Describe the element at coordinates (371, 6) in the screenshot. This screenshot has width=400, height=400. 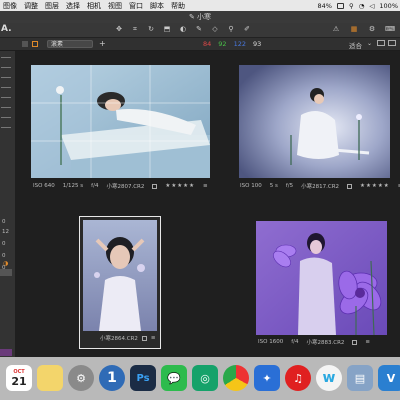
I see `volume-icon: ◁` at that location.